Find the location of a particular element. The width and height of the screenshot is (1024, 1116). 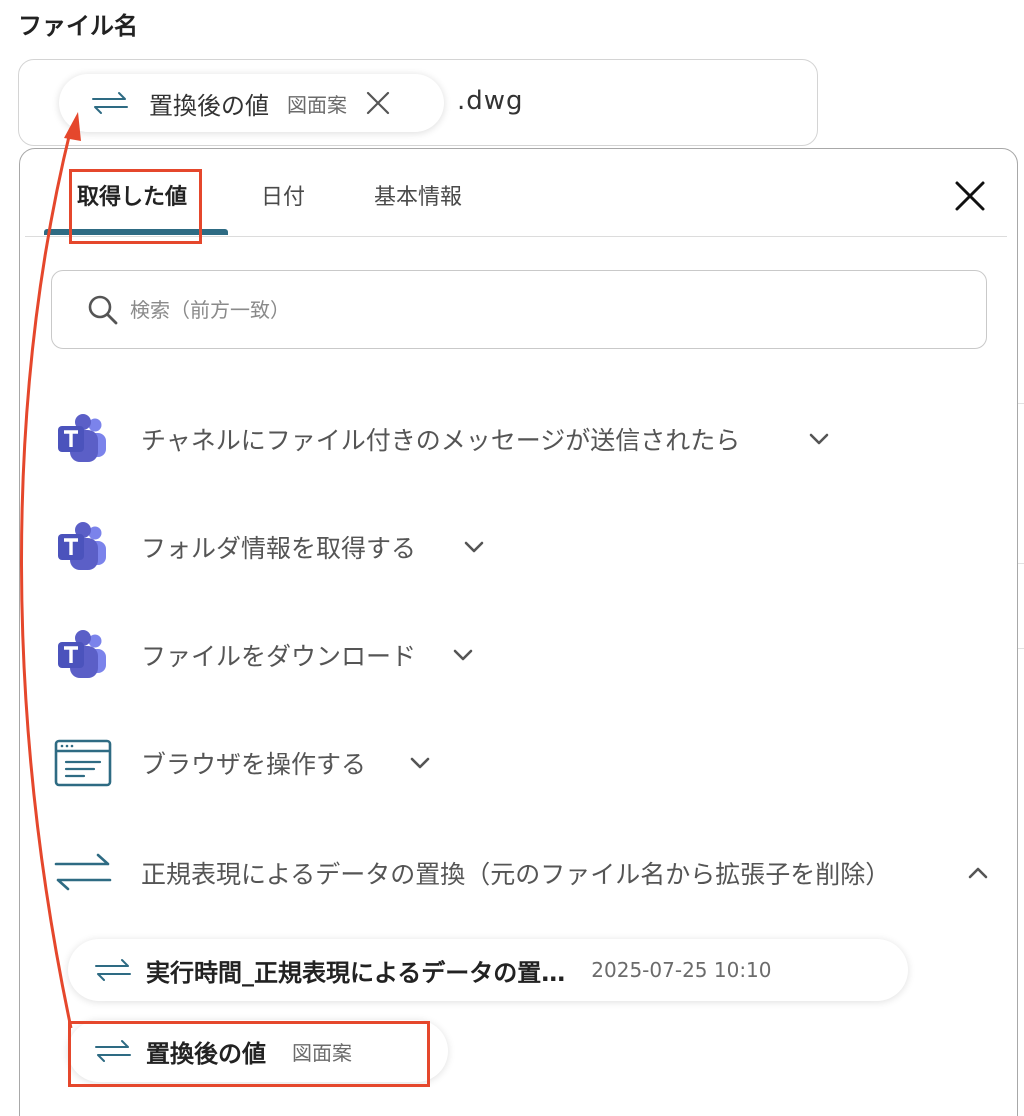

search-input is located at coordinates (530, 309).